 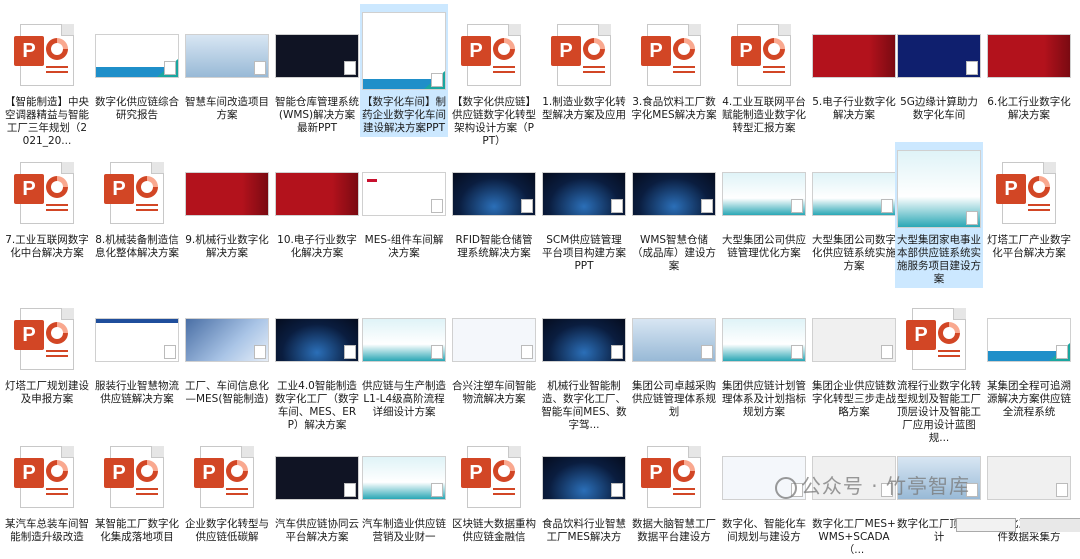 What do you see at coordinates (584, 208) in the screenshot?
I see `file-item: SCM供应链管理平台项目构建方案PPT` at bounding box center [584, 208].